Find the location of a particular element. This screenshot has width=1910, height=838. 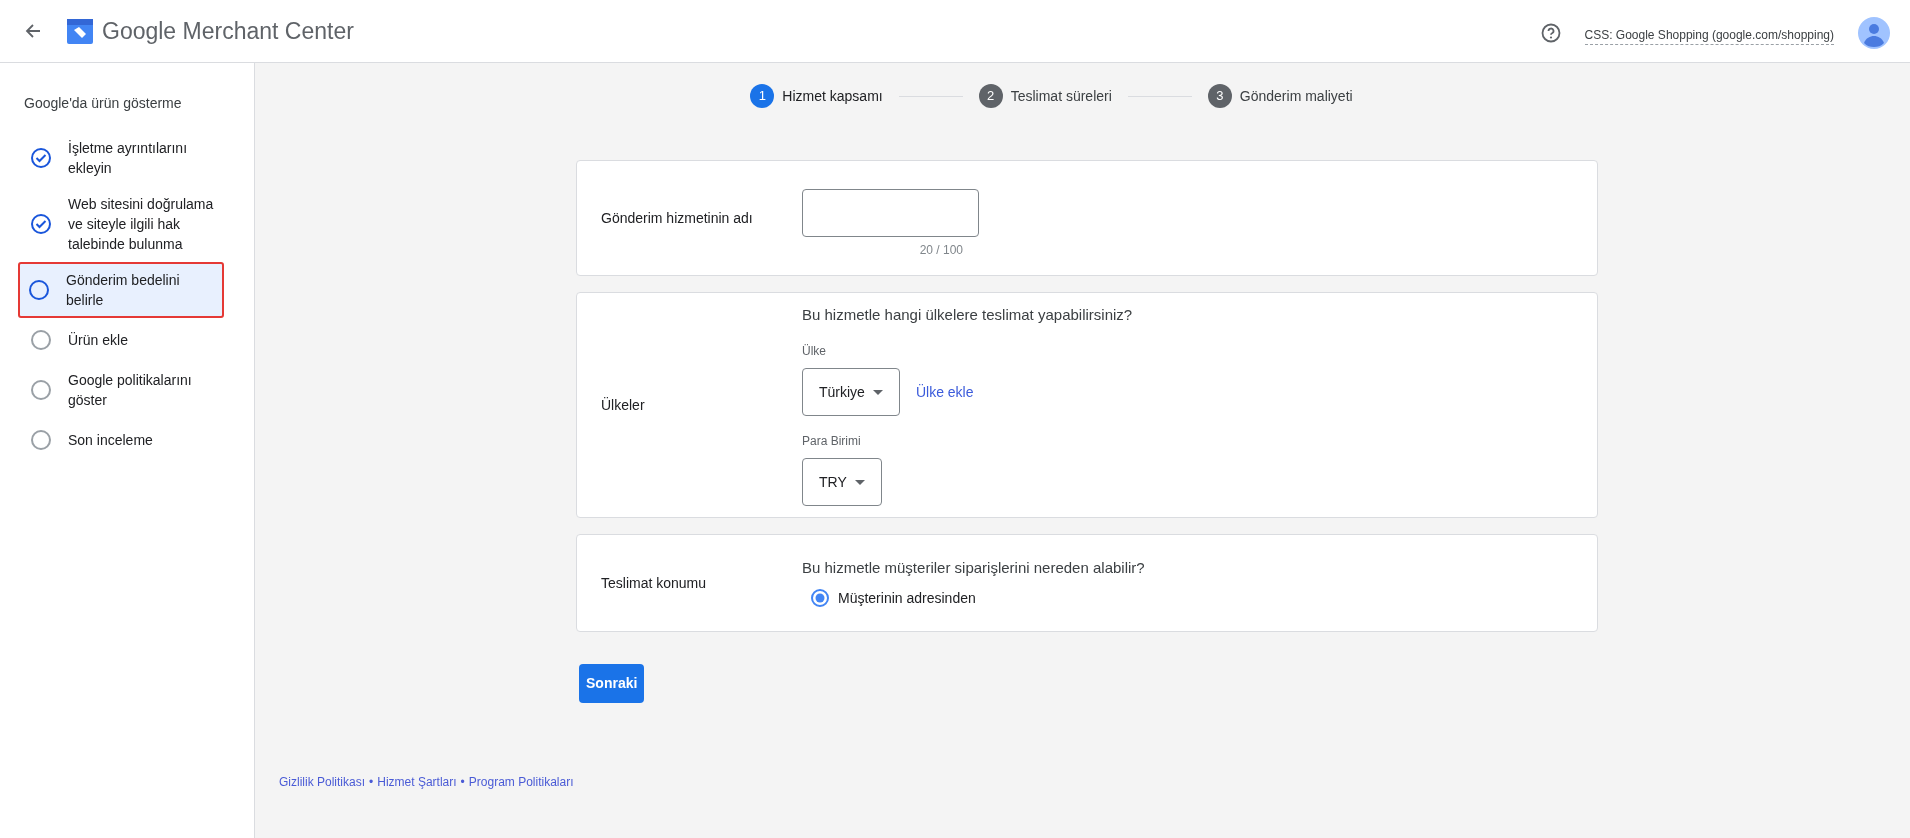

field-label: Para Birimi is located at coordinates (832, 442).